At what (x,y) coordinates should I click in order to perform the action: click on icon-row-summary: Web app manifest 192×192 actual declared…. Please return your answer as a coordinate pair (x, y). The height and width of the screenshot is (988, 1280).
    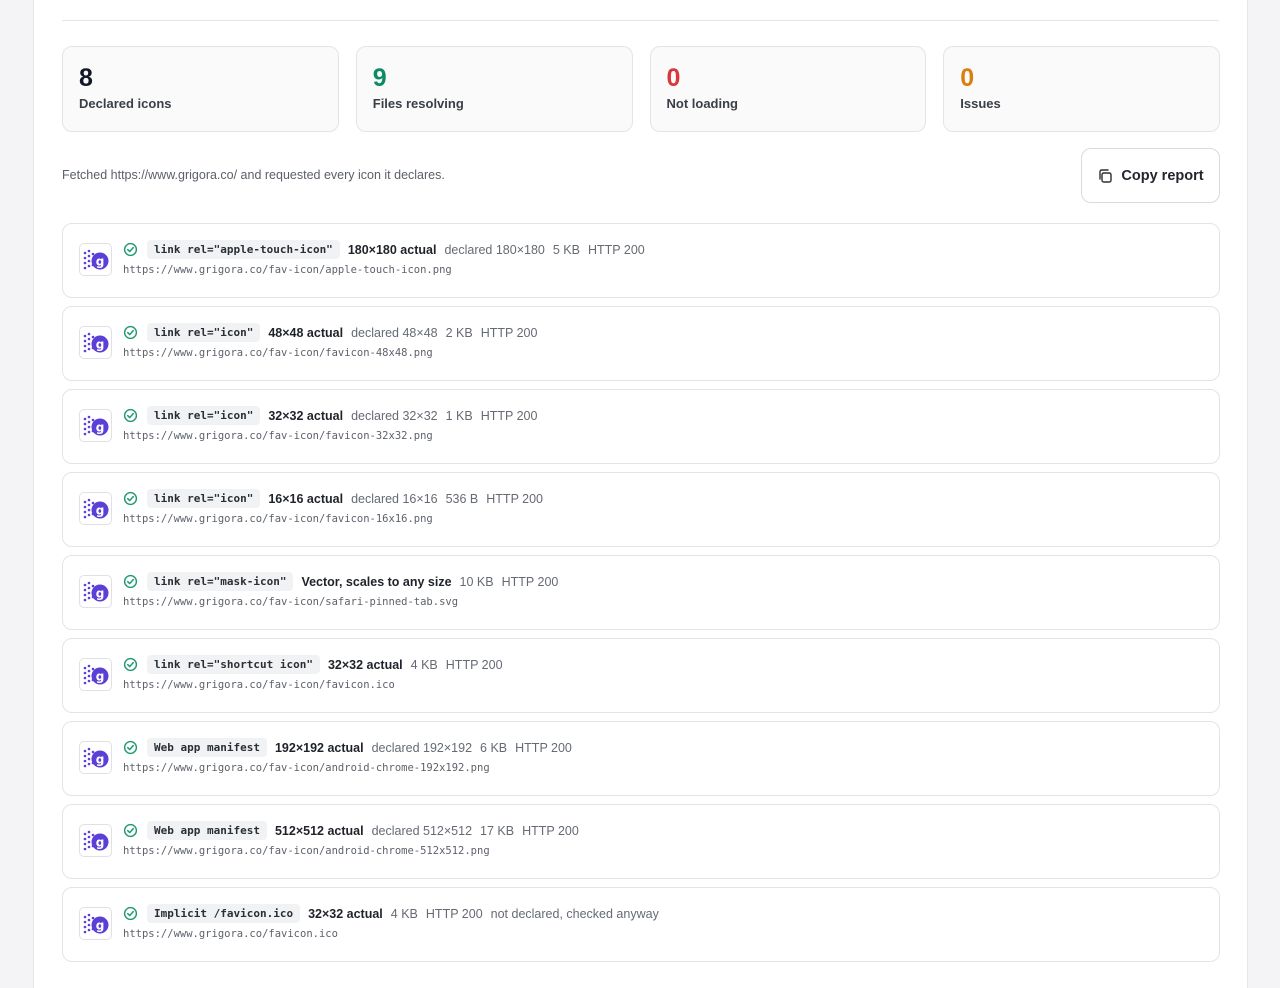
    Looking at the image, I should click on (347, 747).